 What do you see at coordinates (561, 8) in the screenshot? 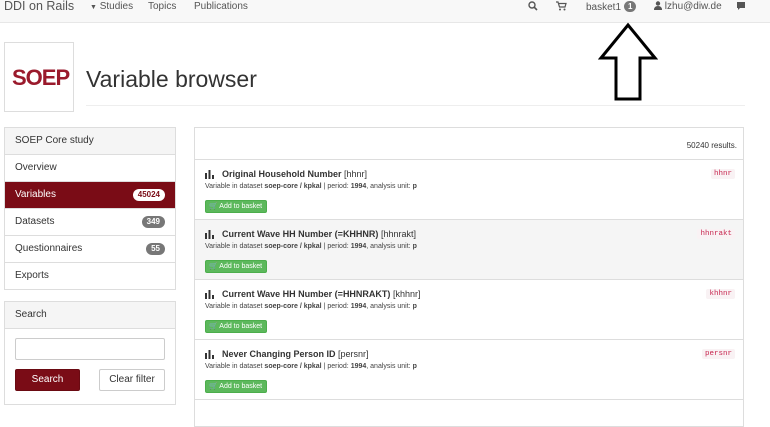
I see `cart-icon` at bounding box center [561, 8].